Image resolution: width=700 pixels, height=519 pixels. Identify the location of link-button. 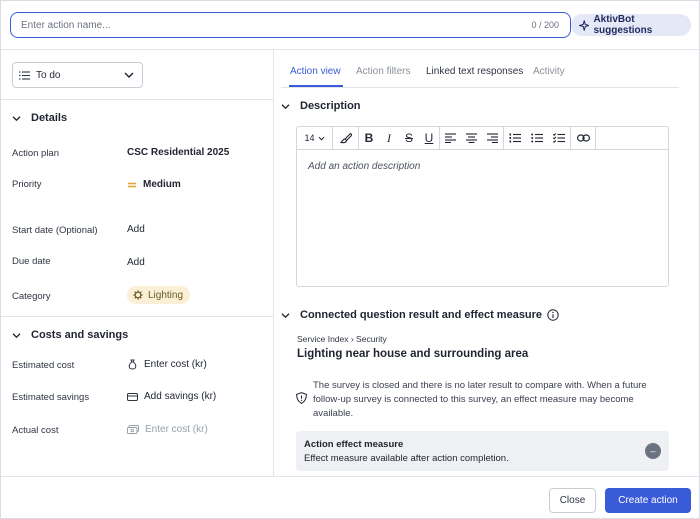
(583, 138).